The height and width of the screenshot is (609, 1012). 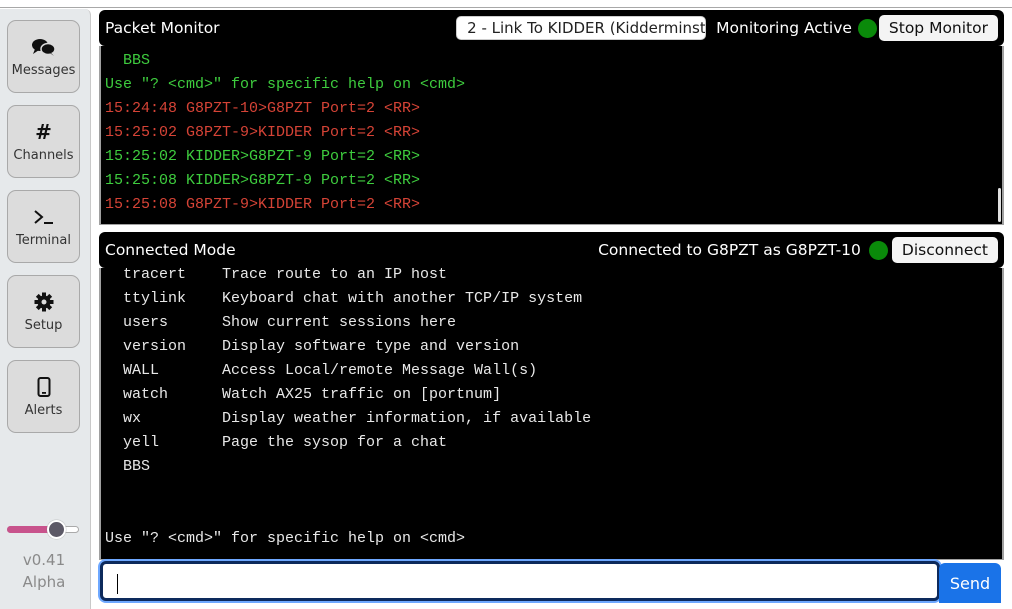 What do you see at coordinates (276, 442) in the screenshot?
I see `terminal-line: yell Page the sysop for a chat` at bounding box center [276, 442].